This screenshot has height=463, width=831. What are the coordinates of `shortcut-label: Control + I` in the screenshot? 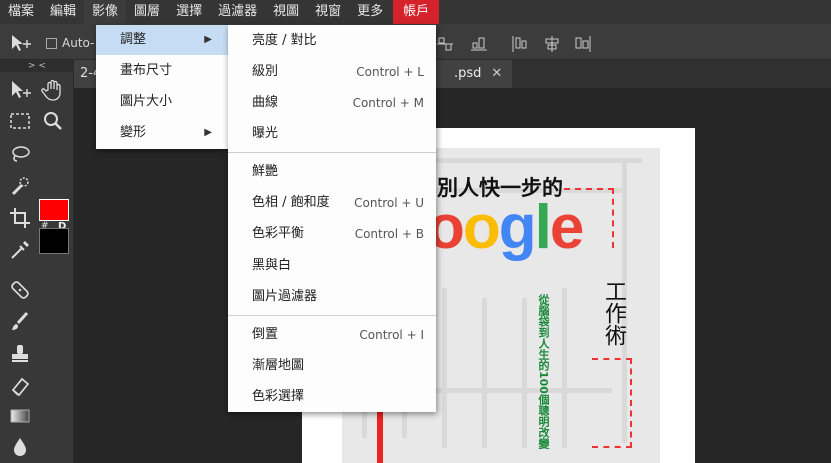 It's located at (391, 335).